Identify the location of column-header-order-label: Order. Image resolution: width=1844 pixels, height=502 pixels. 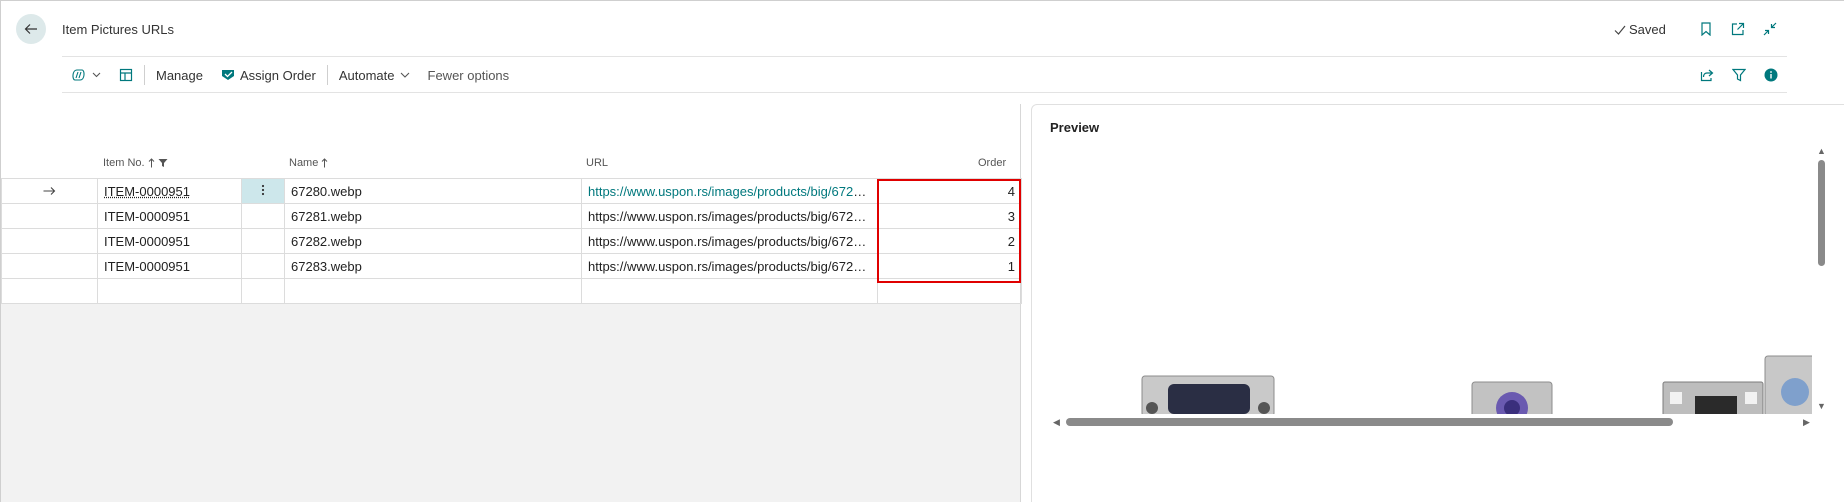
(992, 163).